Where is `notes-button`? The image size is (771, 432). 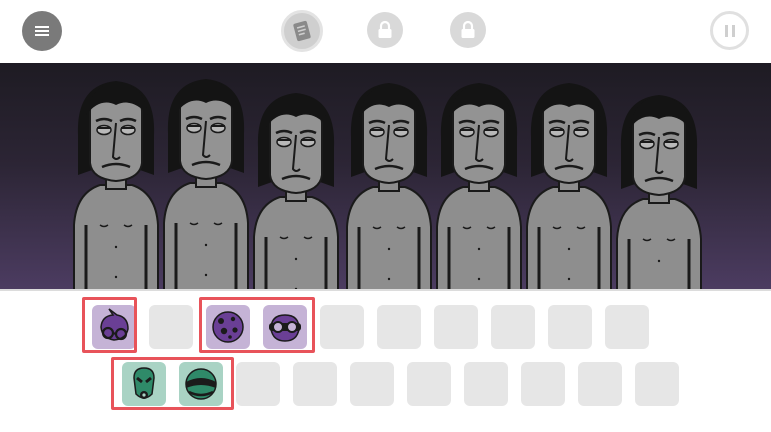 notes-button is located at coordinates (302, 31).